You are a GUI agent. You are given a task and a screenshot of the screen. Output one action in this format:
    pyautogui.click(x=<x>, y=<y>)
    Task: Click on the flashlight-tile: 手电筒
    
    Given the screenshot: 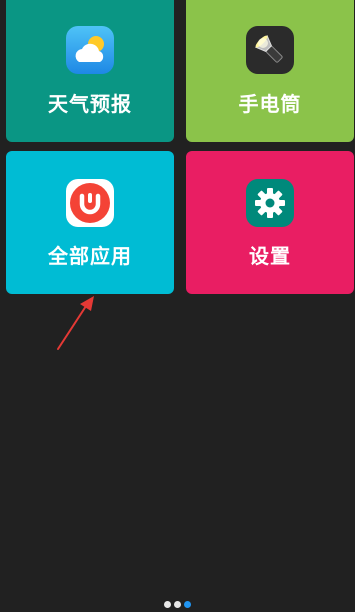 What is the action you would take?
    pyautogui.click(x=270, y=71)
    